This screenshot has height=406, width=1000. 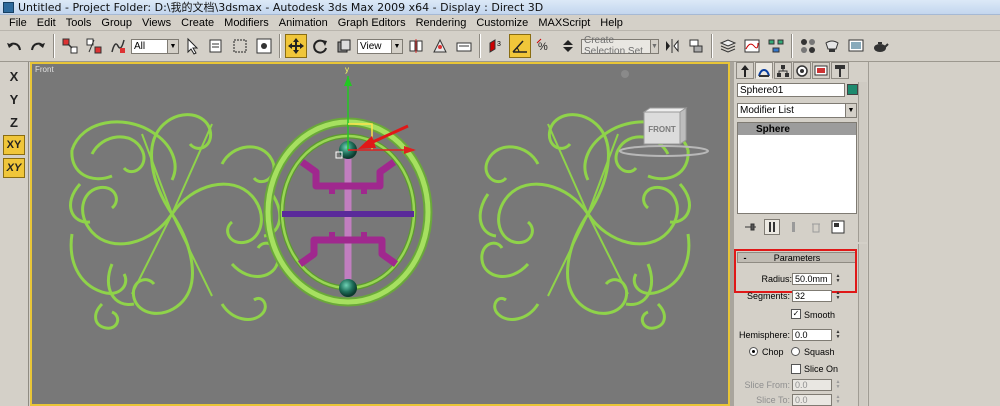 What do you see at coordinates (838, 296) in the screenshot?
I see `segments-spinner: ▲ ▼` at bounding box center [838, 296].